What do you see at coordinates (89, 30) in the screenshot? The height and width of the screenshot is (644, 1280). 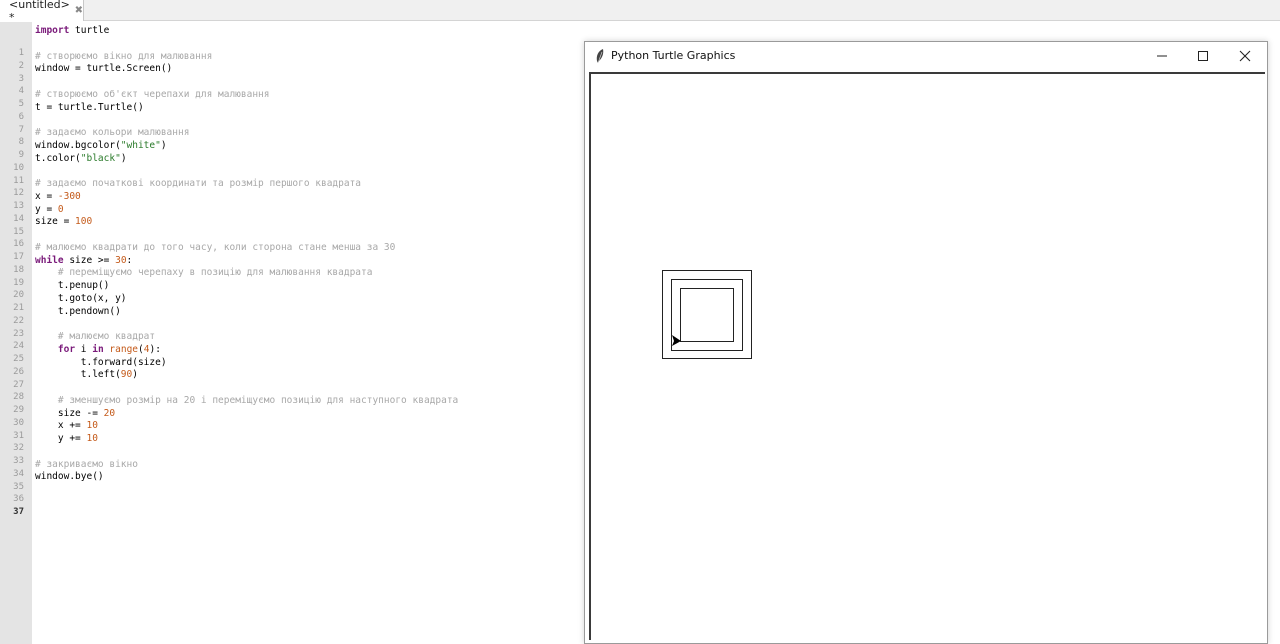 I see `code-token: turtle` at bounding box center [89, 30].